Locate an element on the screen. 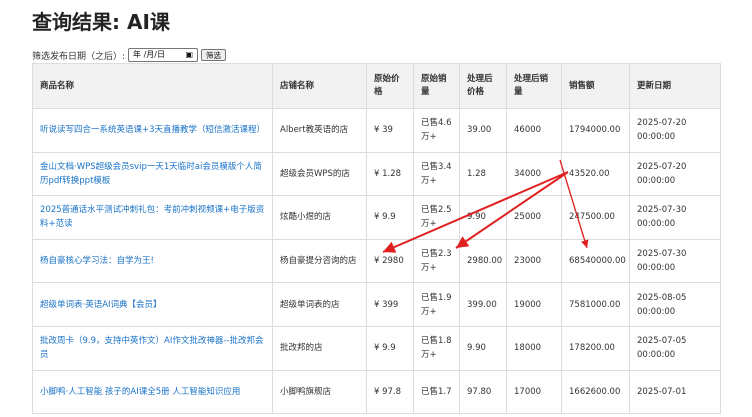 This screenshot has height=417, width=752. product-link: 听说读写四合一系统英语课+3天直播教学（短信激活课程） is located at coordinates (152, 130).